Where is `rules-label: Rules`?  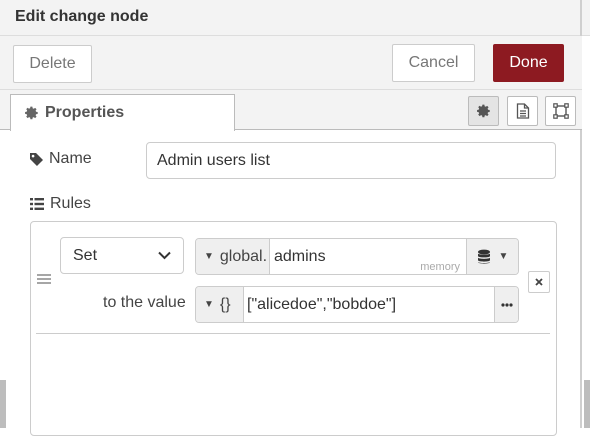 rules-label: Rules is located at coordinates (60, 204).